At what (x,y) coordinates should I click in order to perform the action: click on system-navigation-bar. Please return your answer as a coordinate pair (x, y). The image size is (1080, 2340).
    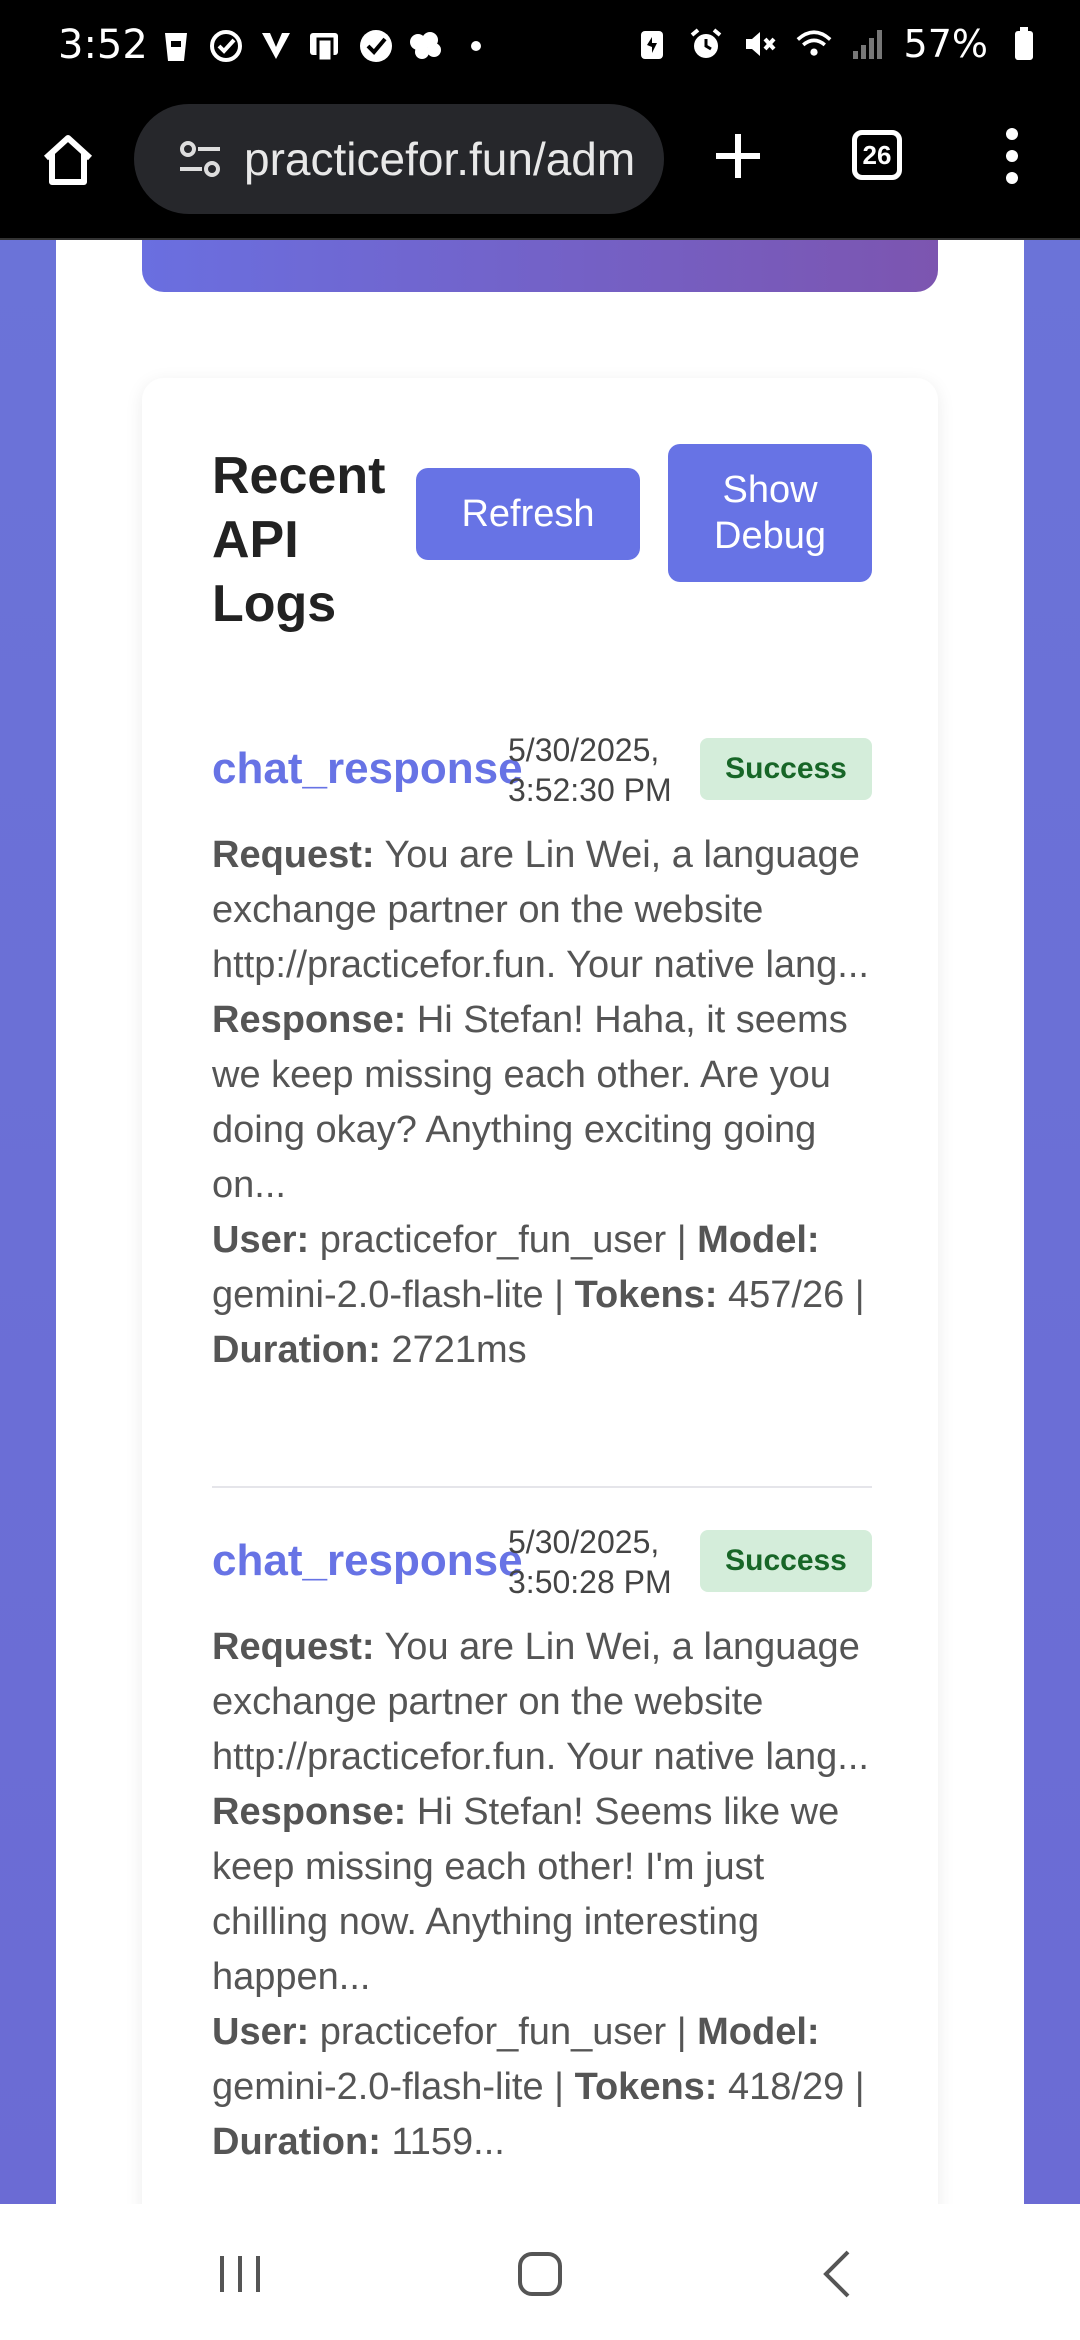
    Looking at the image, I should click on (540, 2272).